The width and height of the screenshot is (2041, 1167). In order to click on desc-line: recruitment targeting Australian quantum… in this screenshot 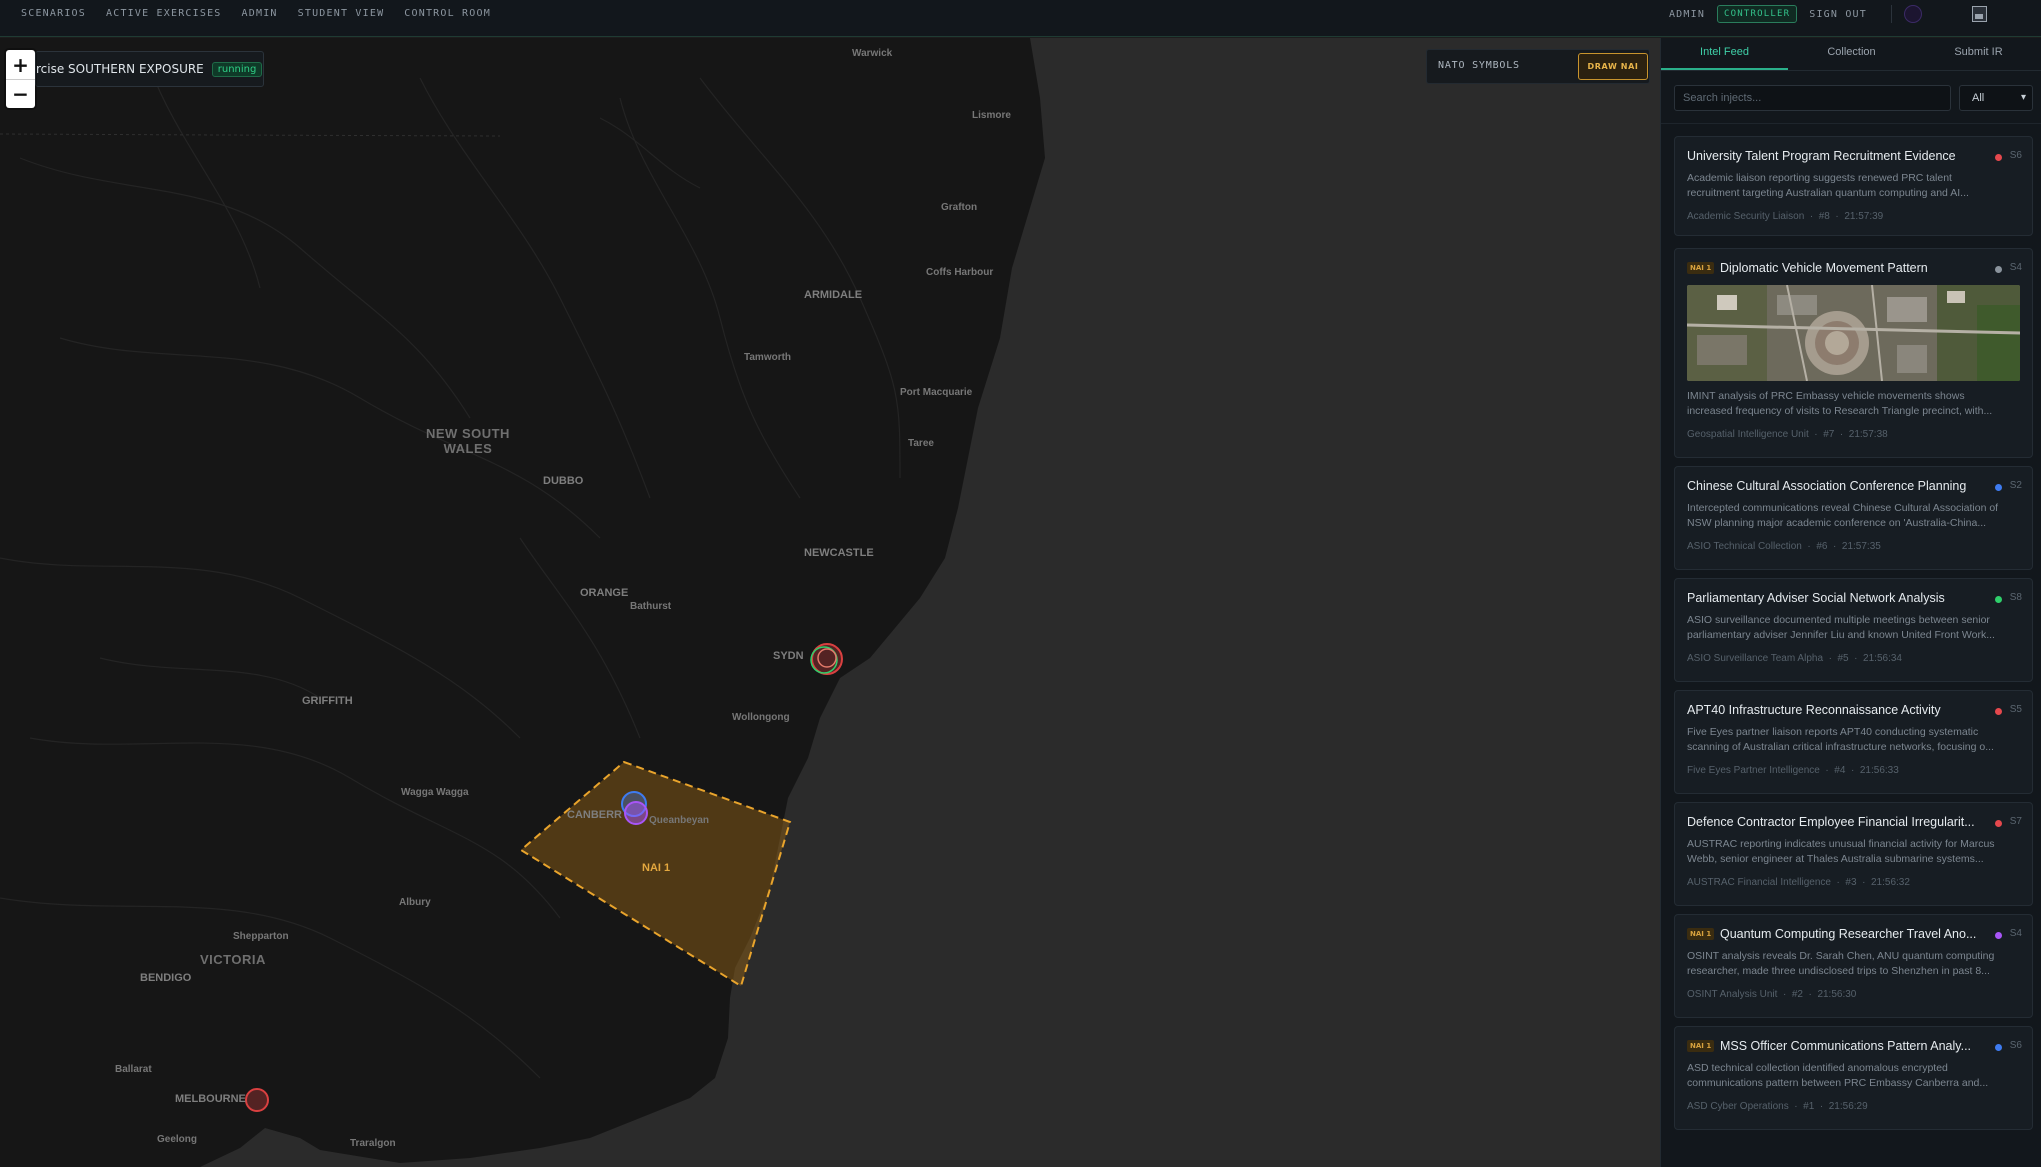, I will do `click(1828, 193)`.